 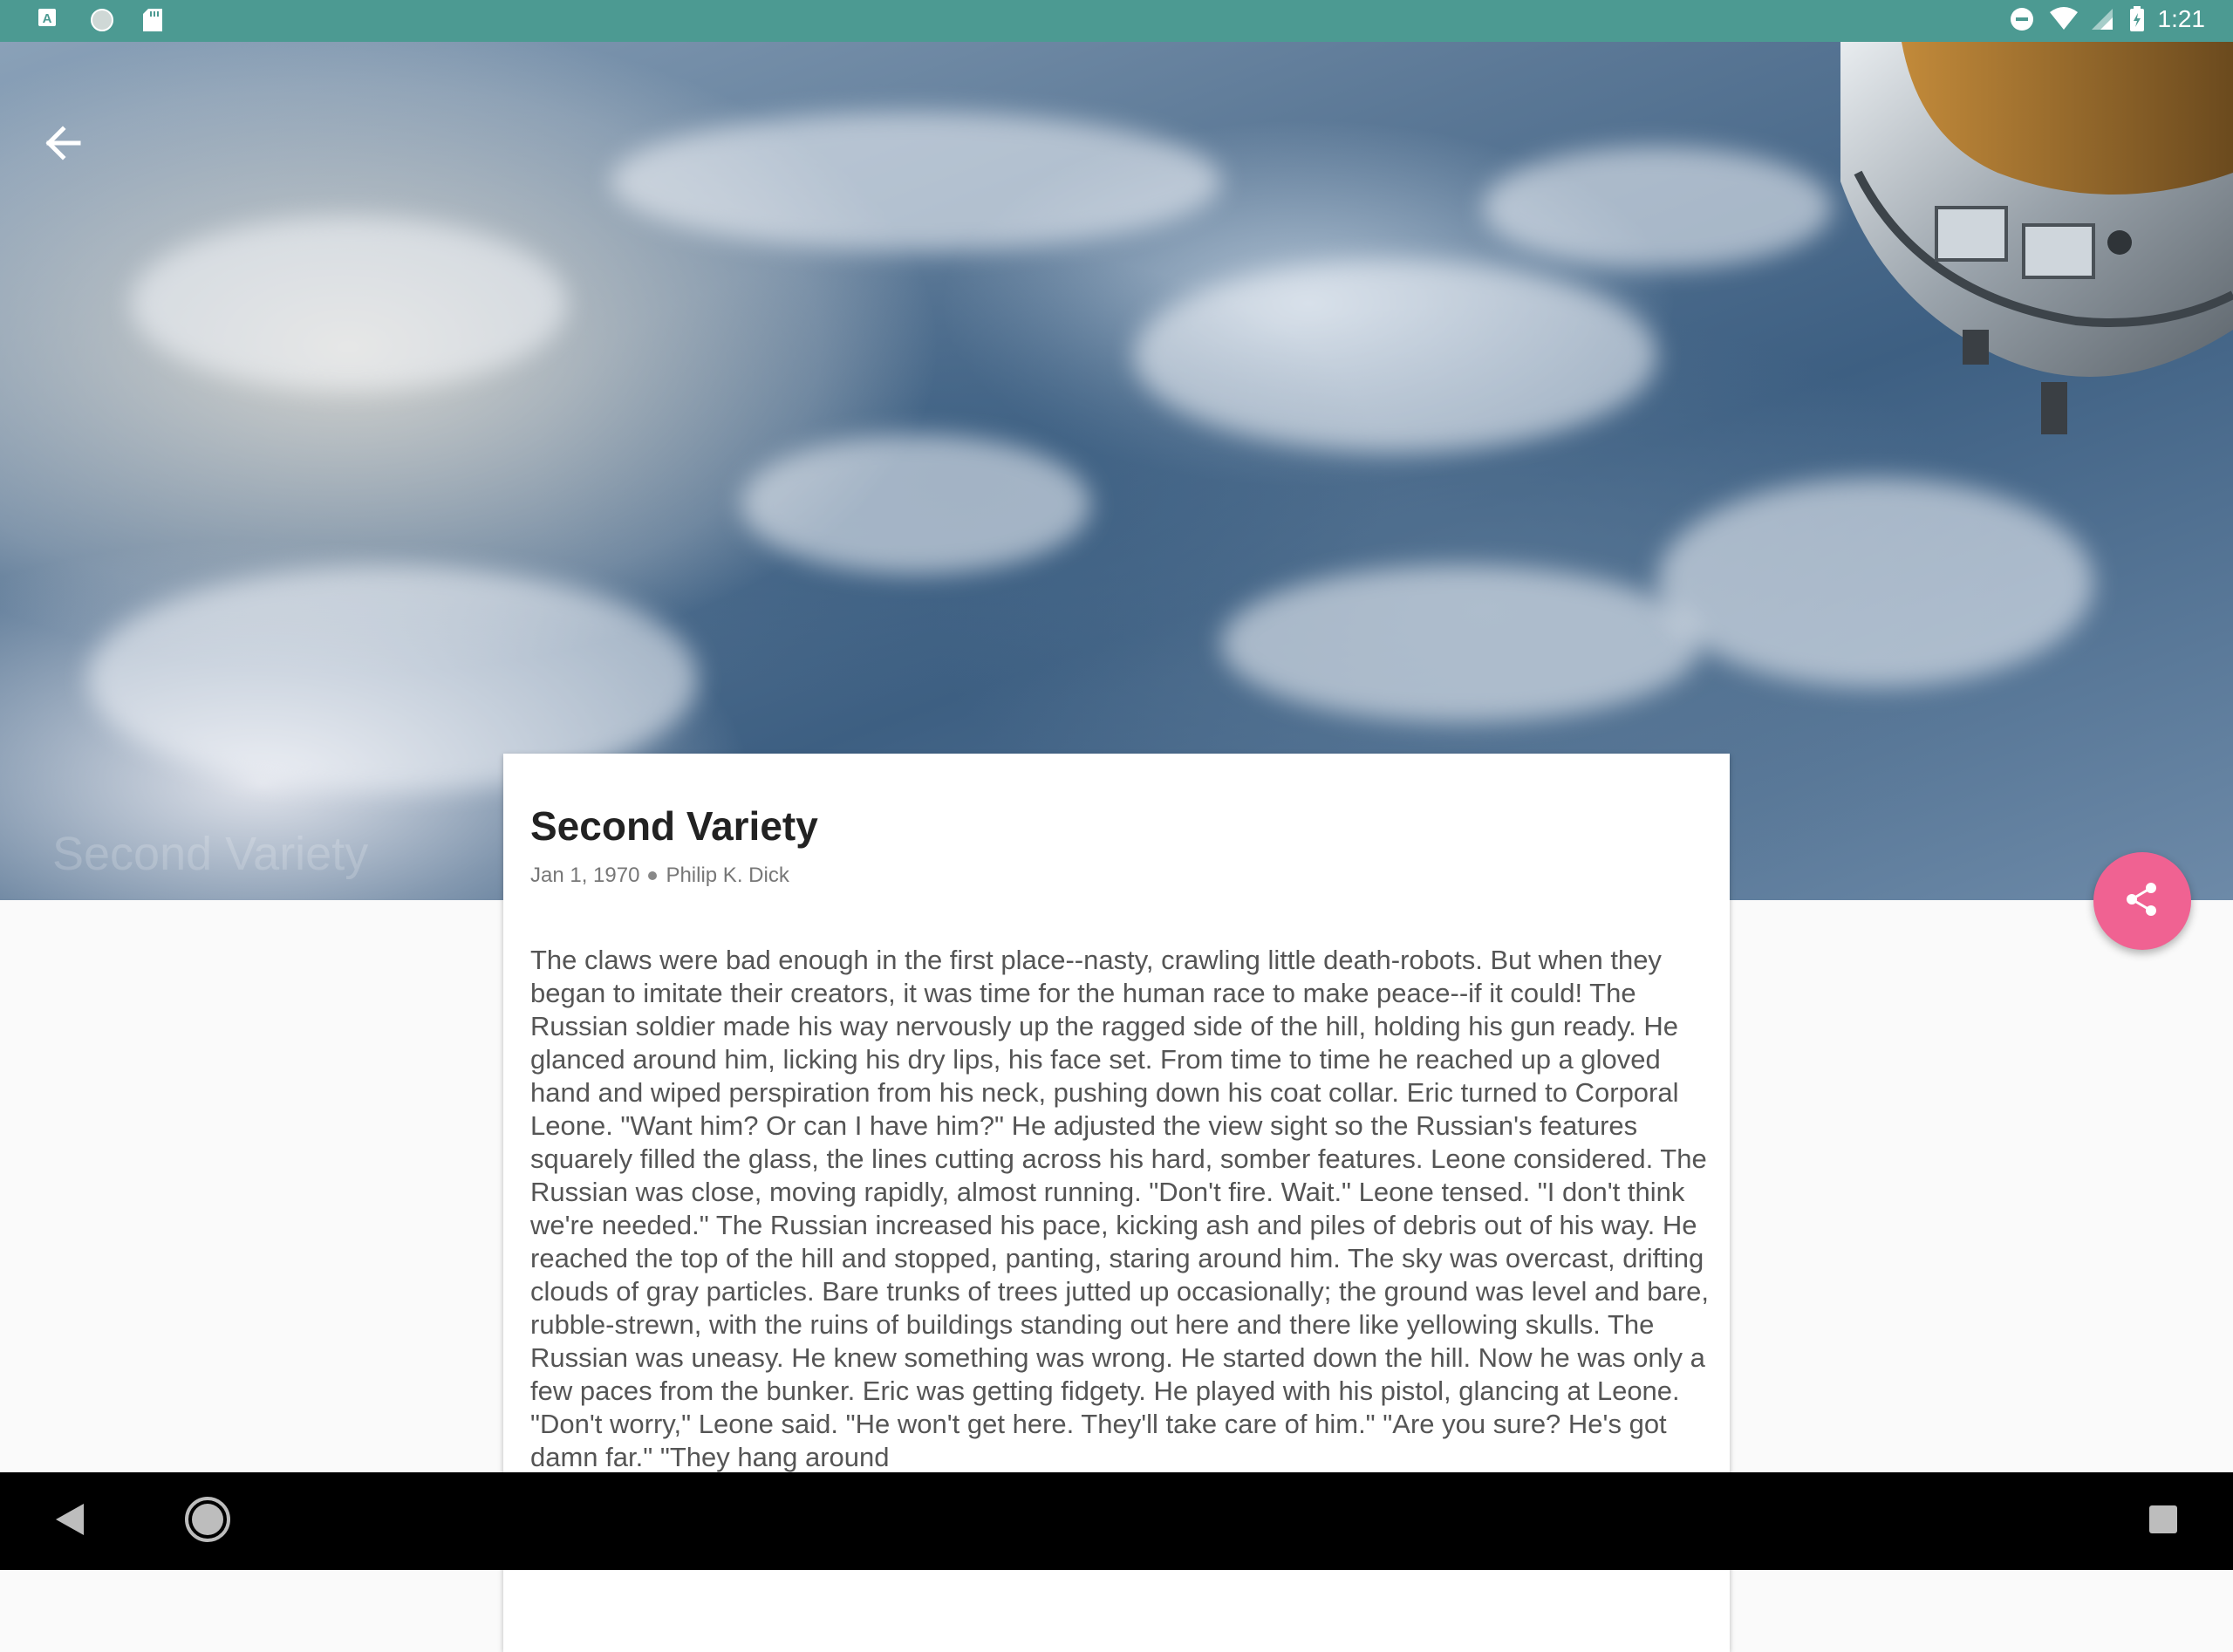 I want to click on nav-recents-button, so click(x=2163, y=1521).